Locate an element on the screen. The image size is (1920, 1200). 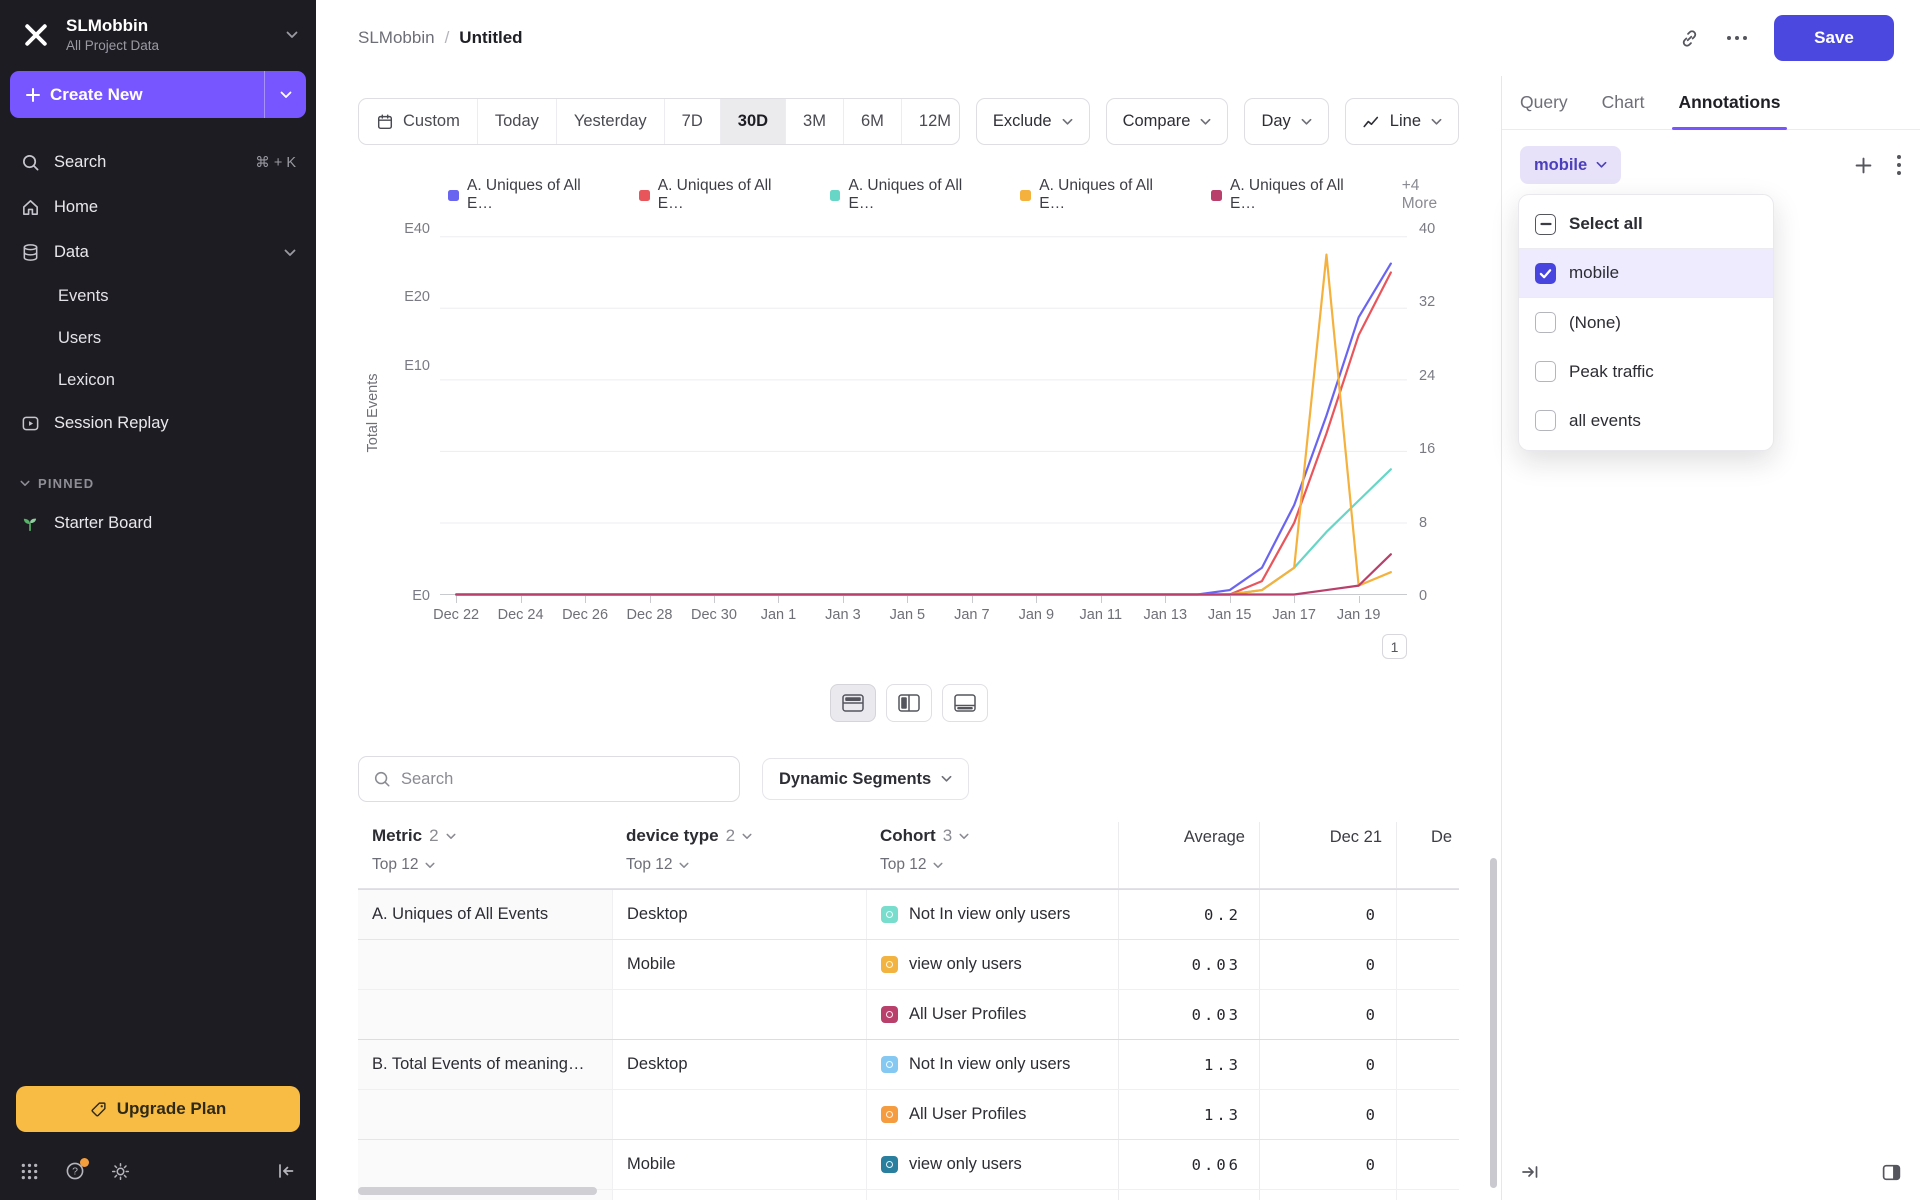
date-range-today: Today is located at coordinates (516, 121).